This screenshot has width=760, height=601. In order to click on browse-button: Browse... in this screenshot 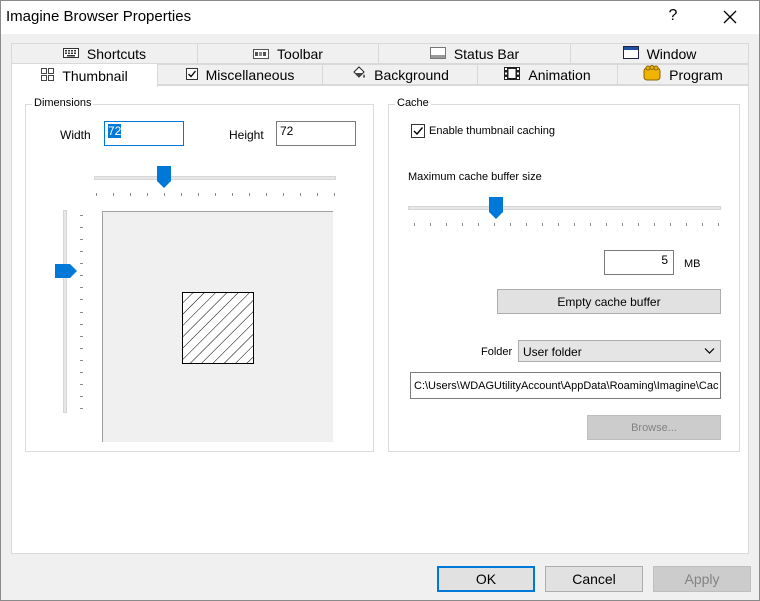, I will do `click(654, 427)`.